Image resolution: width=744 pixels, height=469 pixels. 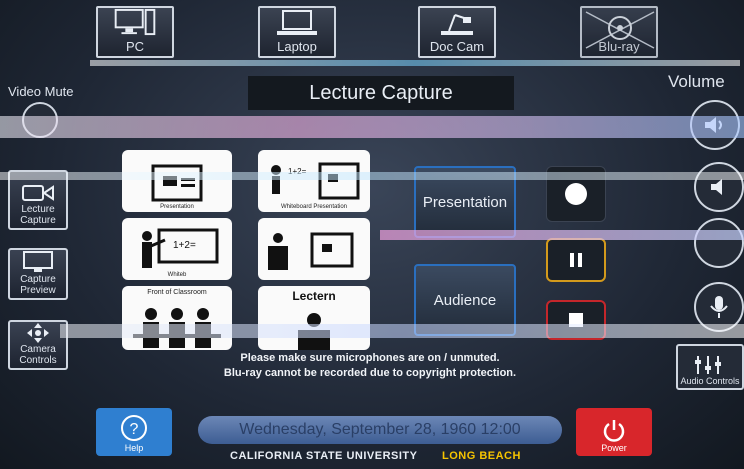 I want to click on source-bluray-button: Blu-ray, so click(x=619, y=32).